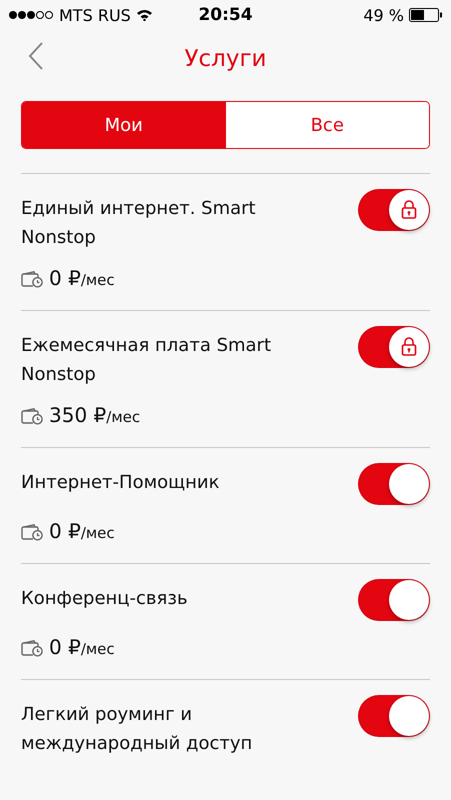  Describe the element at coordinates (36, 56) in the screenshot. I see `chevron-left-icon` at that location.